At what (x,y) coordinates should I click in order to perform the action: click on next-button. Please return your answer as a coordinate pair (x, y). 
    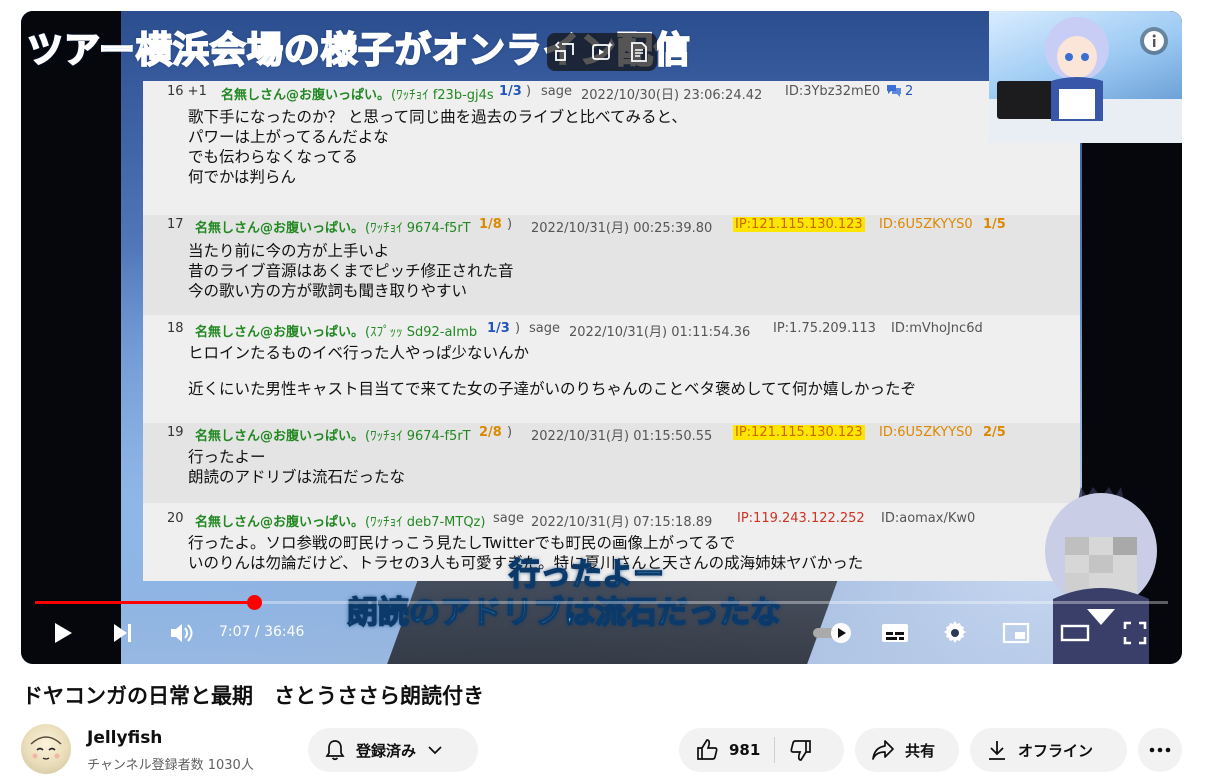
    Looking at the image, I should click on (123, 633).